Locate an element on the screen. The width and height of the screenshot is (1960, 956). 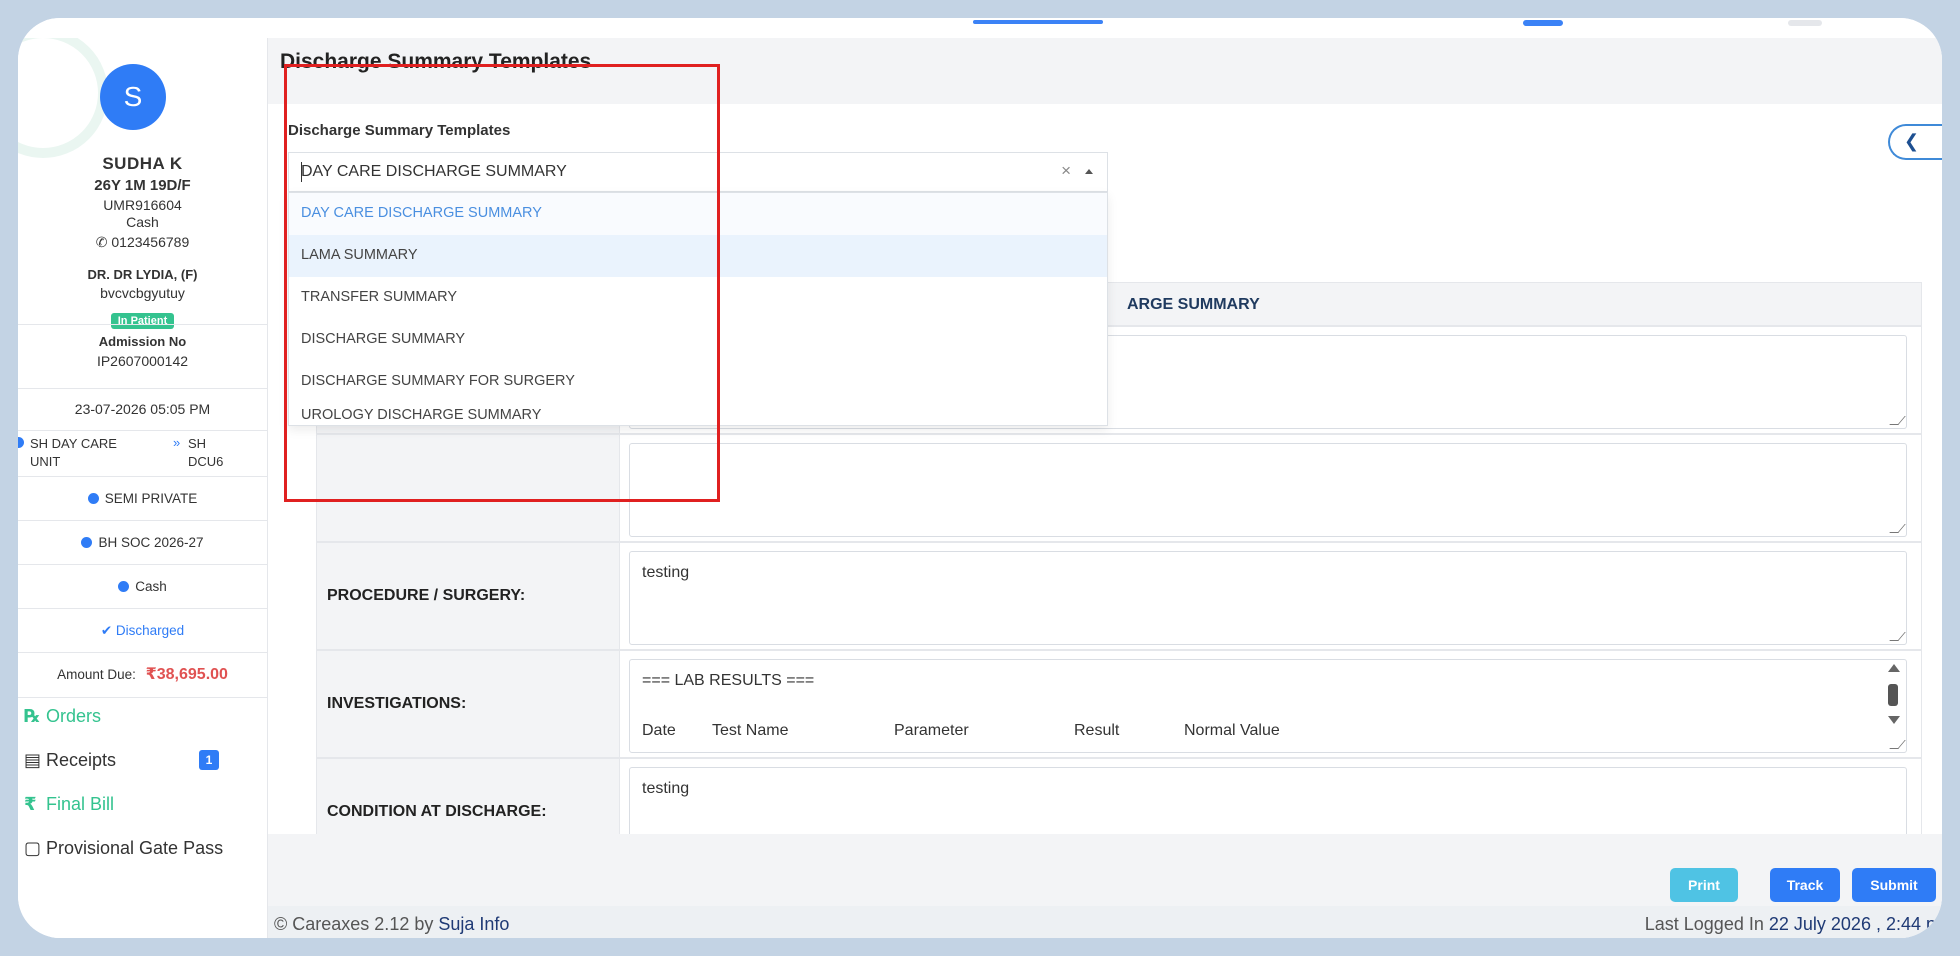
menu-orders: ℞ Orders is located at coordinates (62, 716).